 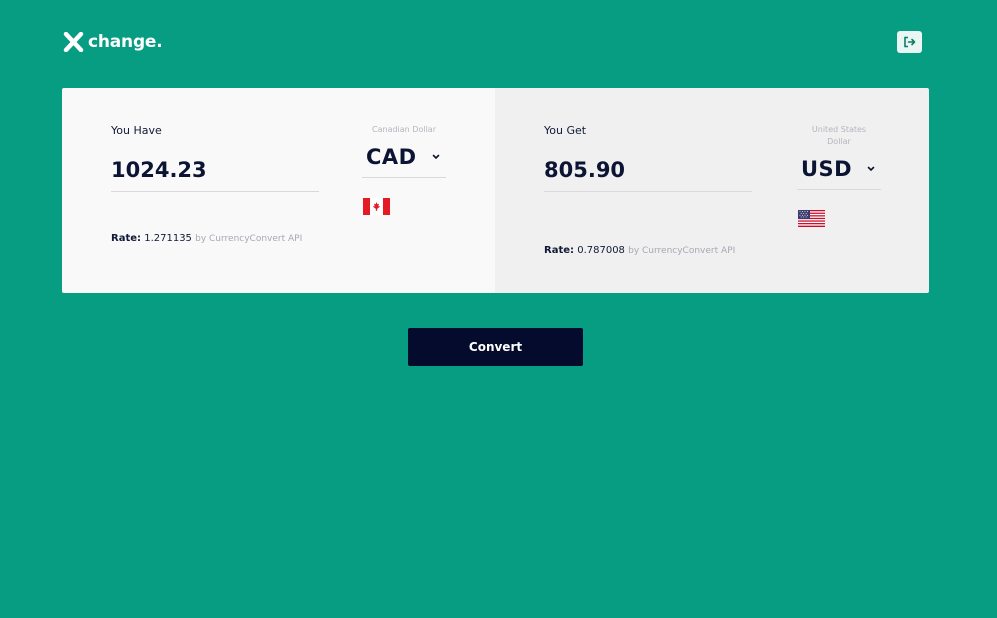 I want to click on from-currency-code: CAD, so click(x=391, y=156).